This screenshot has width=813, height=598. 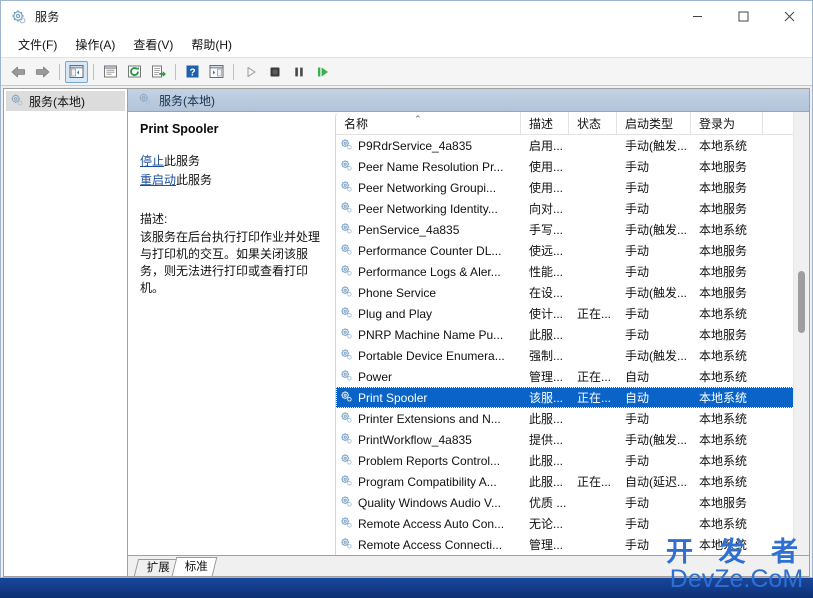 What do you see at coordinates (110, 72) in the screenshot?
I see `properties-icon` at bounding box center [110, 72].